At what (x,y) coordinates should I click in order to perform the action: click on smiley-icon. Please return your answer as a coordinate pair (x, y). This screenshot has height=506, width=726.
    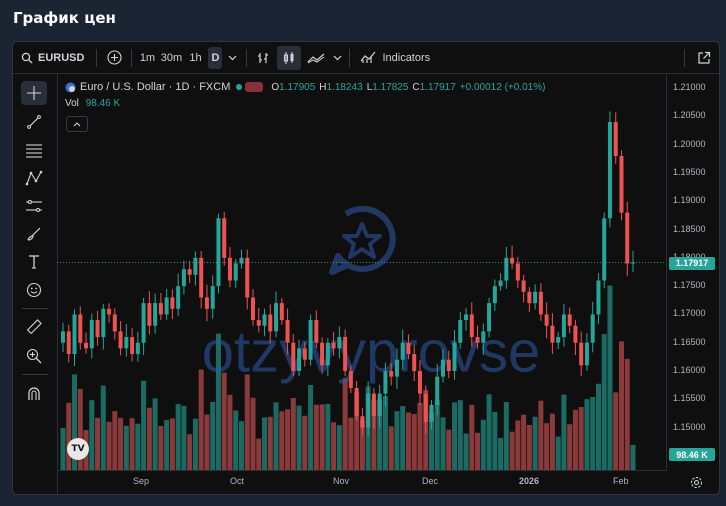
    Looking at the image, I should click on (34, 290).